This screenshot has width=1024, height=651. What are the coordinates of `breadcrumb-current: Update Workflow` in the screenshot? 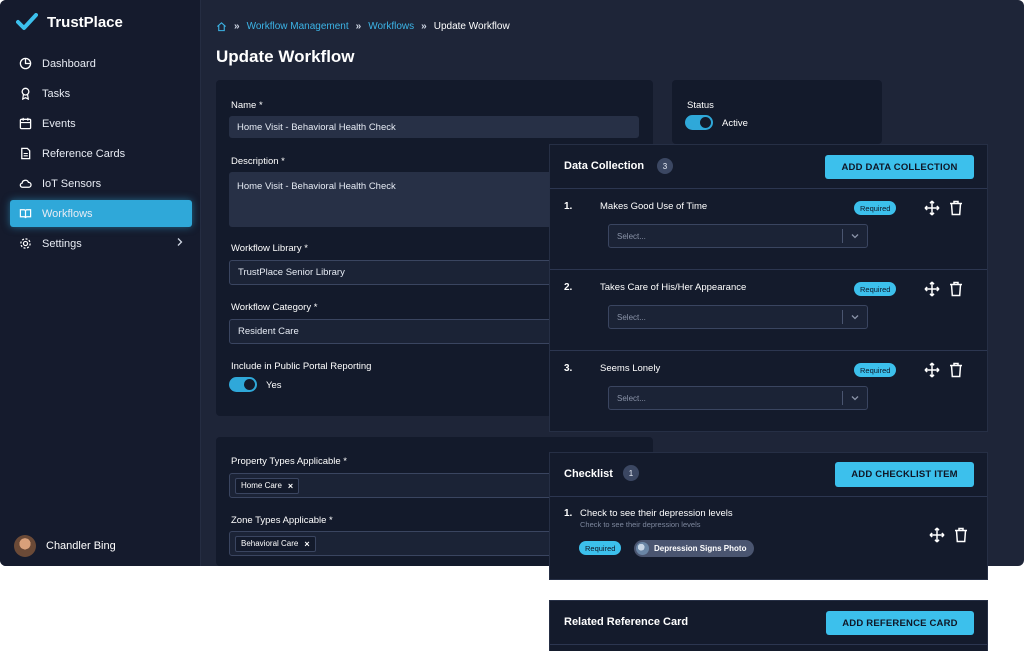 It's located at (471, 26).